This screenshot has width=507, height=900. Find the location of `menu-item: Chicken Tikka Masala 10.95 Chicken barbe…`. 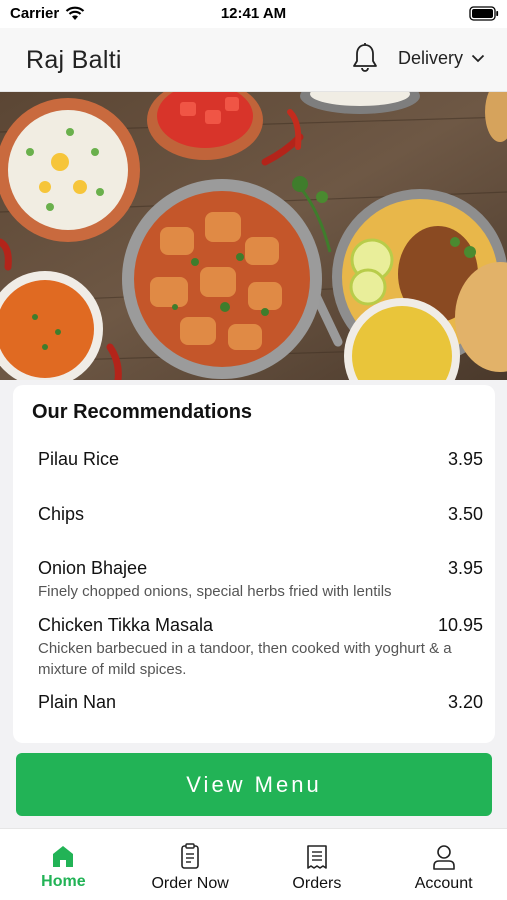

menu-item: Chicken Tikka Masala 10.95 Chicken barbe… is located at coordinates (260, 647).